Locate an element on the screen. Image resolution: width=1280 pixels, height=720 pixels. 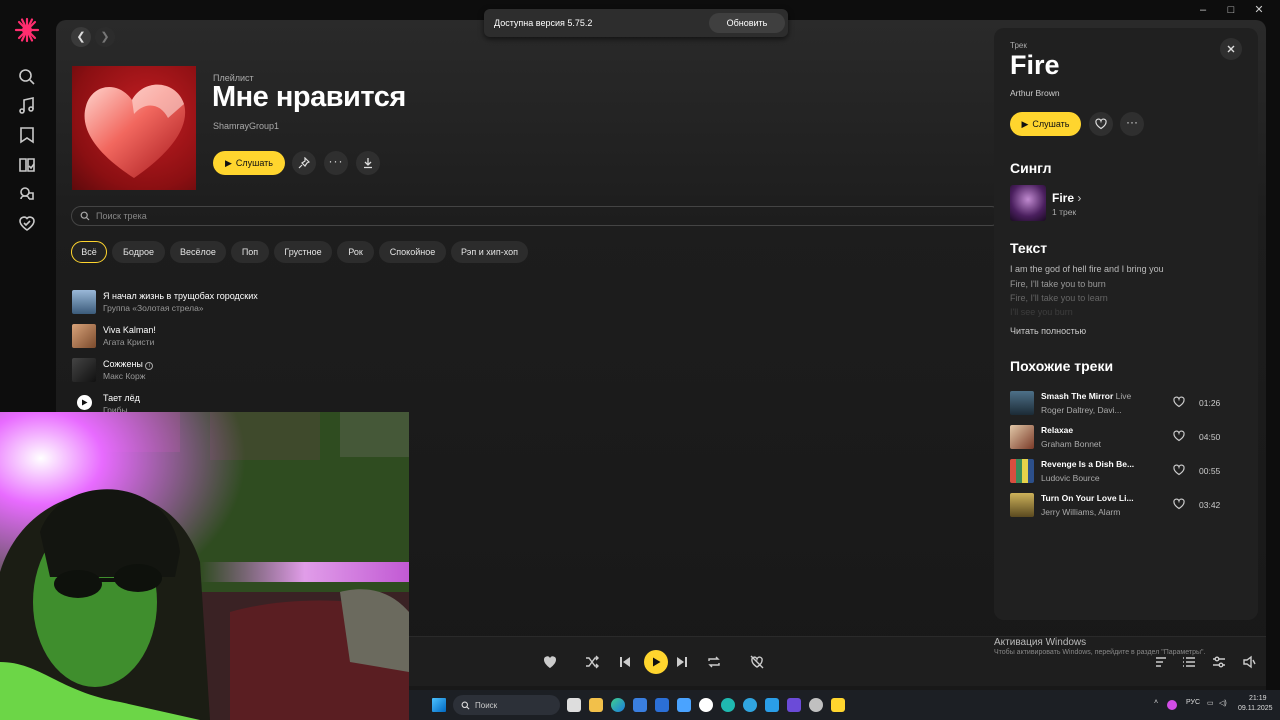
track-title: Сожжены i is located at coordinates (128, 364).